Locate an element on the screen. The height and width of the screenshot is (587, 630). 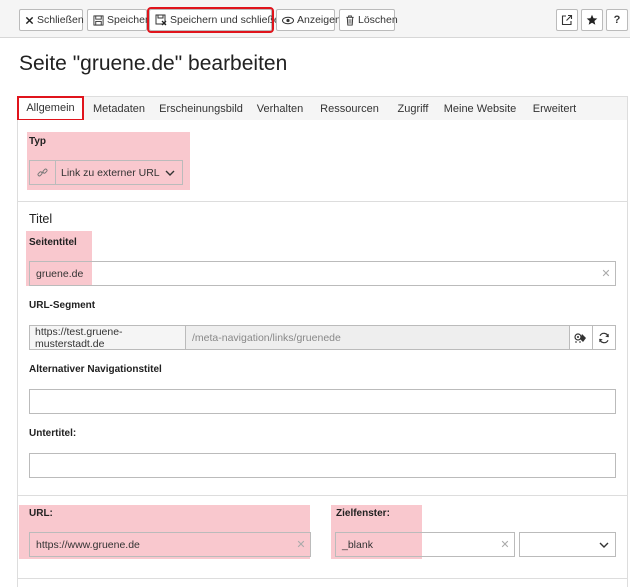
url-segment-label: URL-Segment is located at coordinates (62, 305).